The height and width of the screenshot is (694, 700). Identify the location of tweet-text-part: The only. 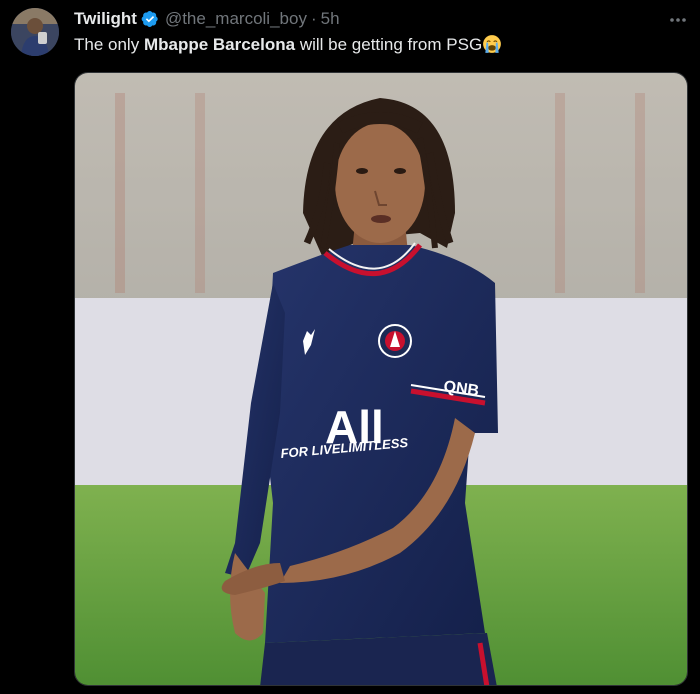
(109, 44).